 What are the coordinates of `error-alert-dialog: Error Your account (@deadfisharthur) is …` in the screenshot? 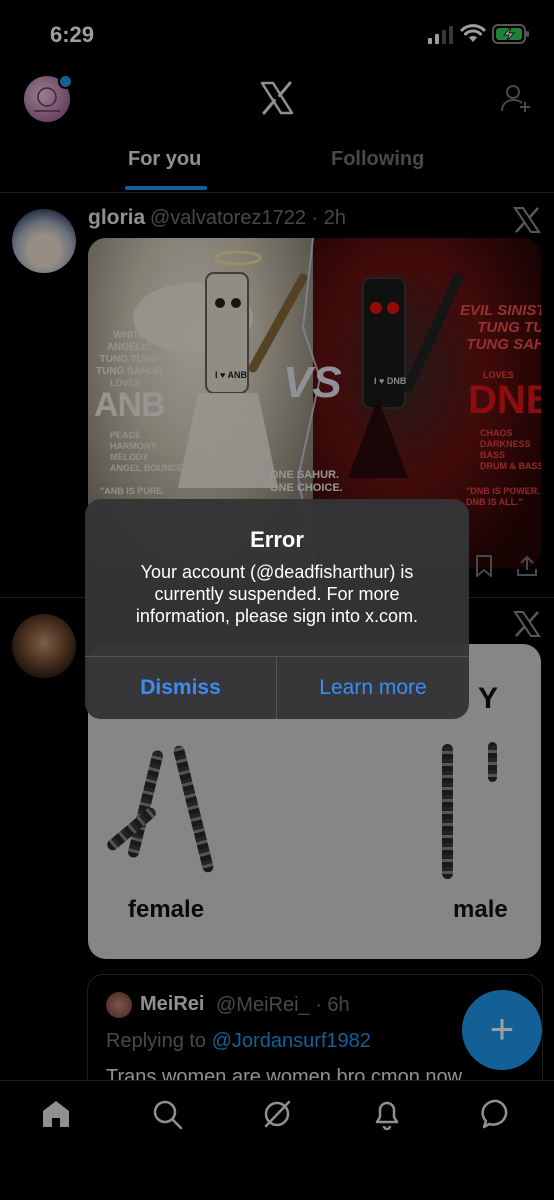 It's located at (277, 609).